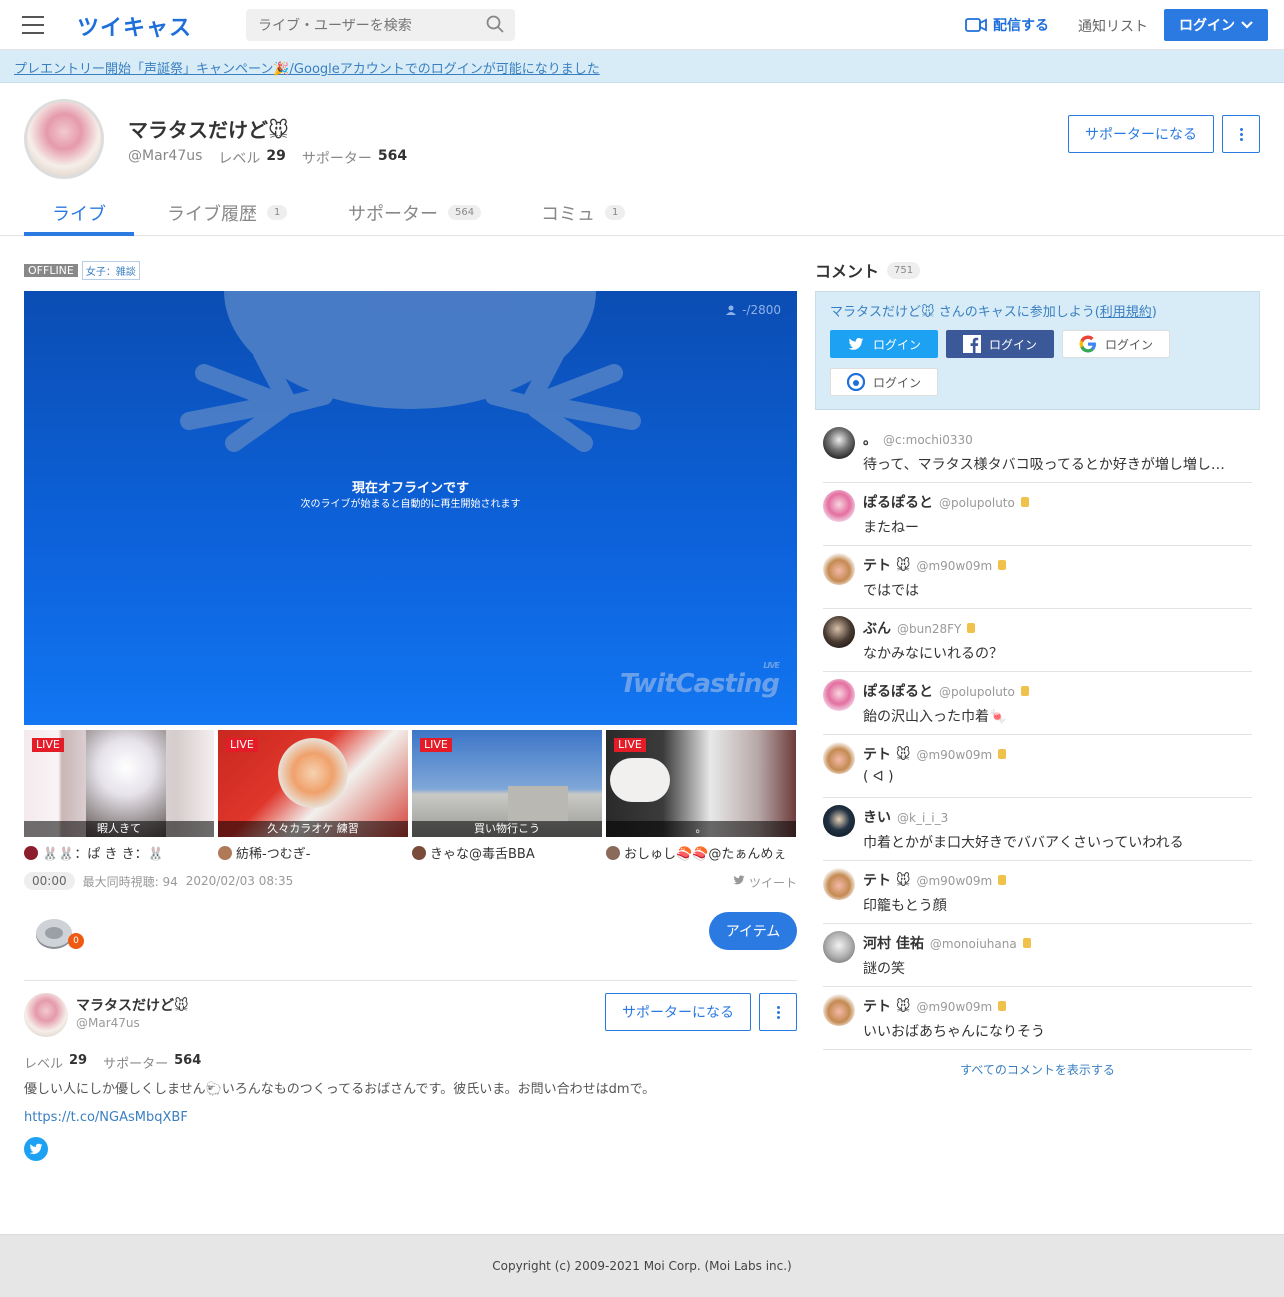  I want to click on comment-text: ではでは, so click(891, 591).